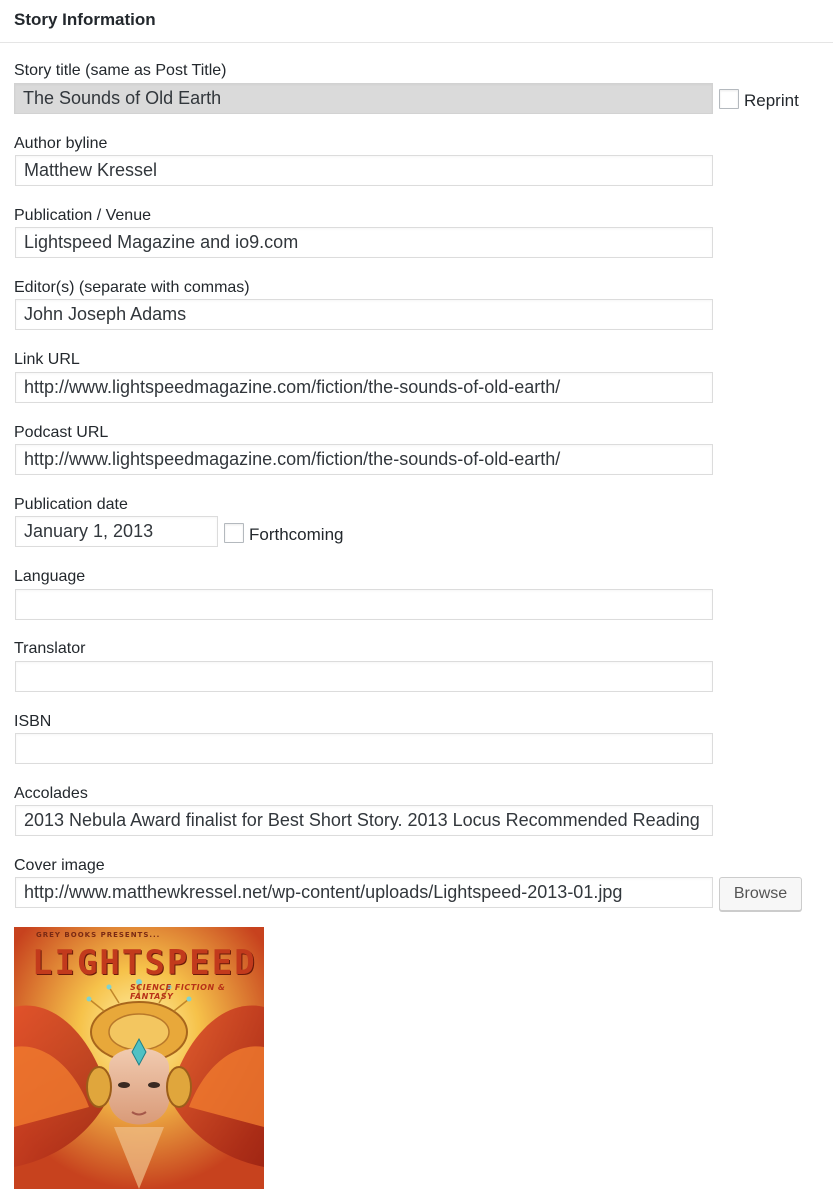  What do you see at coordinates (50, 648) in the screenshot?
I see `translator-label: Translator` at bounding box center [50, 648].